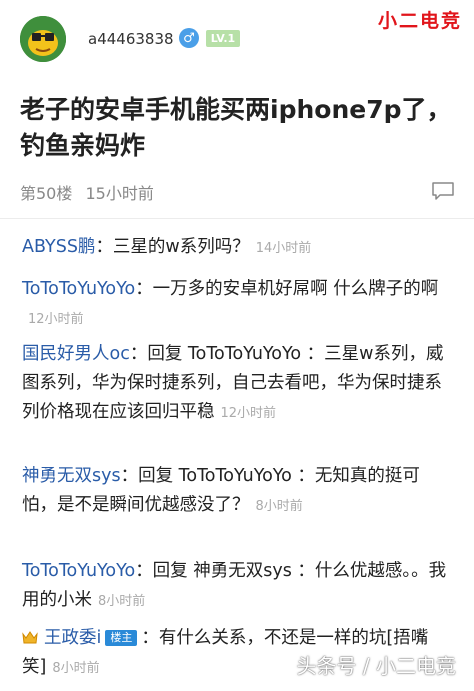 Image resolution: width=474 pixels, height=691 pixels. Describe the element at coordinates (121, 638) in the screenshot. I see `author-badge: 楼主` at that location.